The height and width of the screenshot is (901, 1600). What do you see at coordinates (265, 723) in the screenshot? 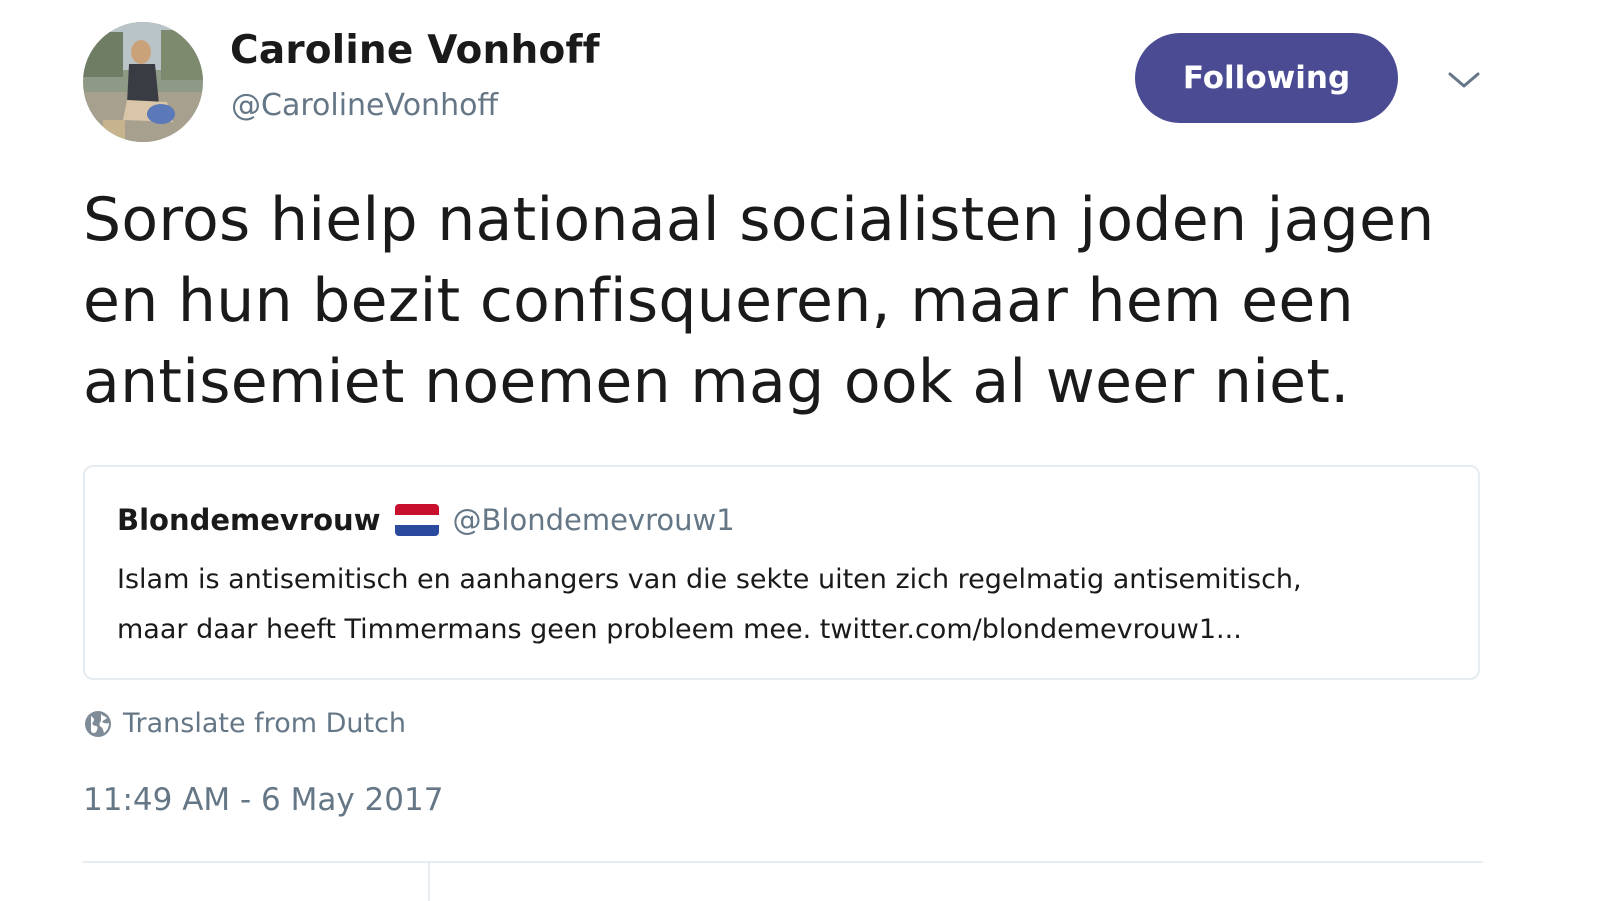
I see `translate-label: Translate from Dutch` at bounding box center [265, 723].